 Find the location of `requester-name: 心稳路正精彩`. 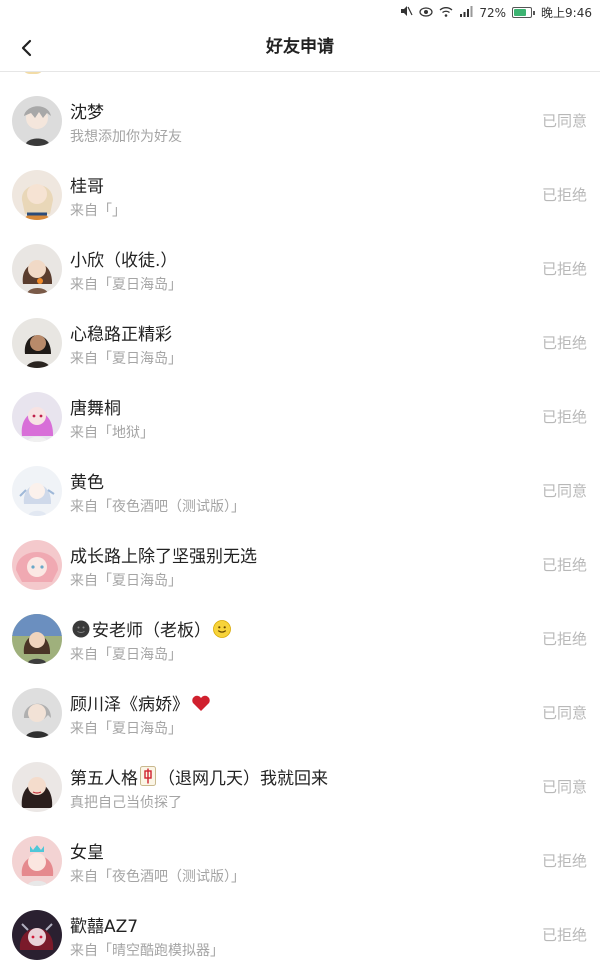

requester-name: 心稳路正精彩 is located at coordinates (121, 335).